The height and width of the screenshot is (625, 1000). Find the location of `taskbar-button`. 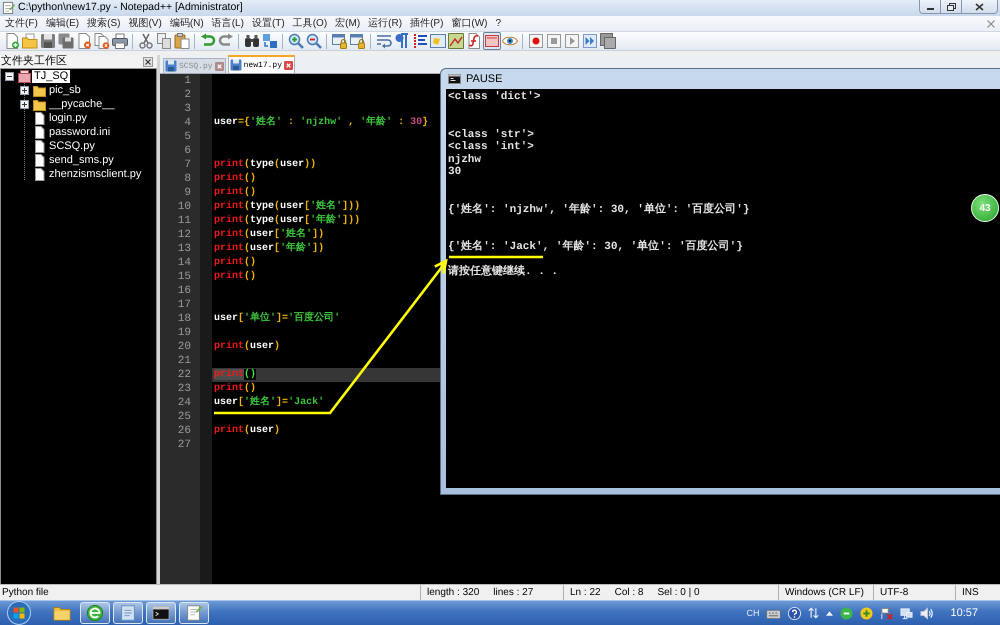

taskbar-button is located at coordinates (161, 613).